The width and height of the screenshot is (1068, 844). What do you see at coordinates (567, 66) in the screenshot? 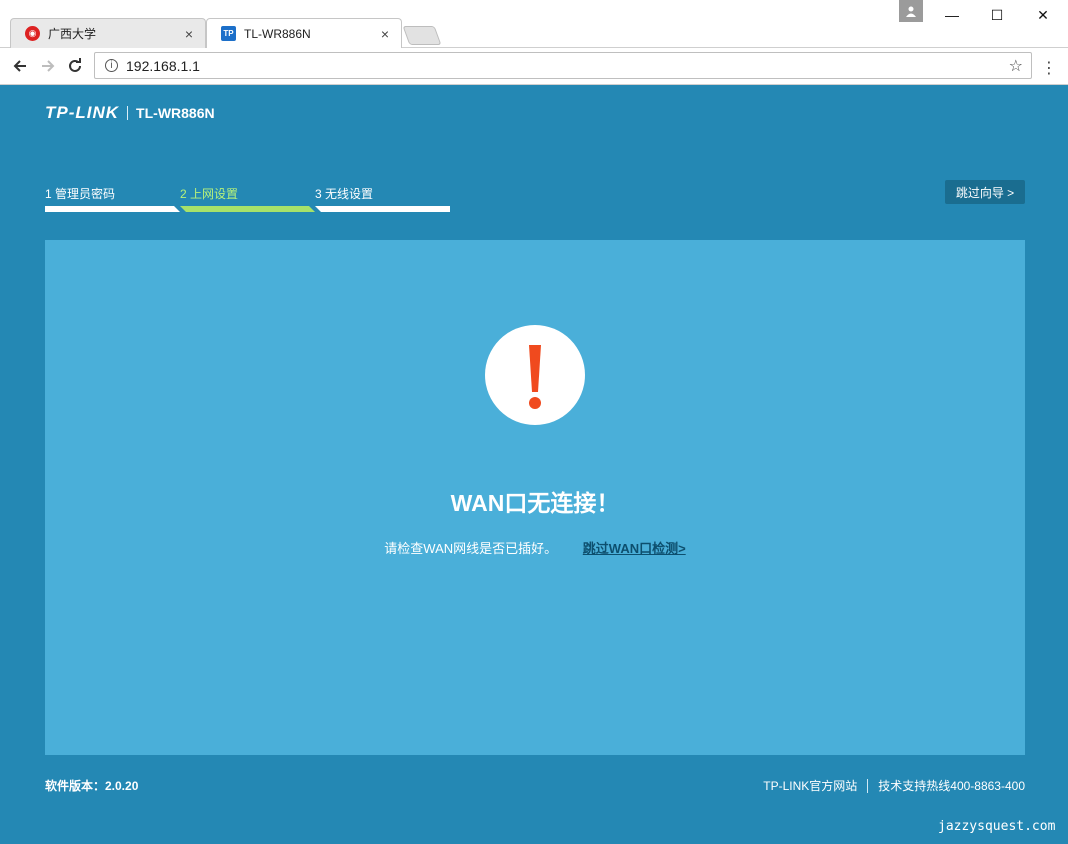
I see `url-text: 192.168.1.1` at bounding box center [567, 66].